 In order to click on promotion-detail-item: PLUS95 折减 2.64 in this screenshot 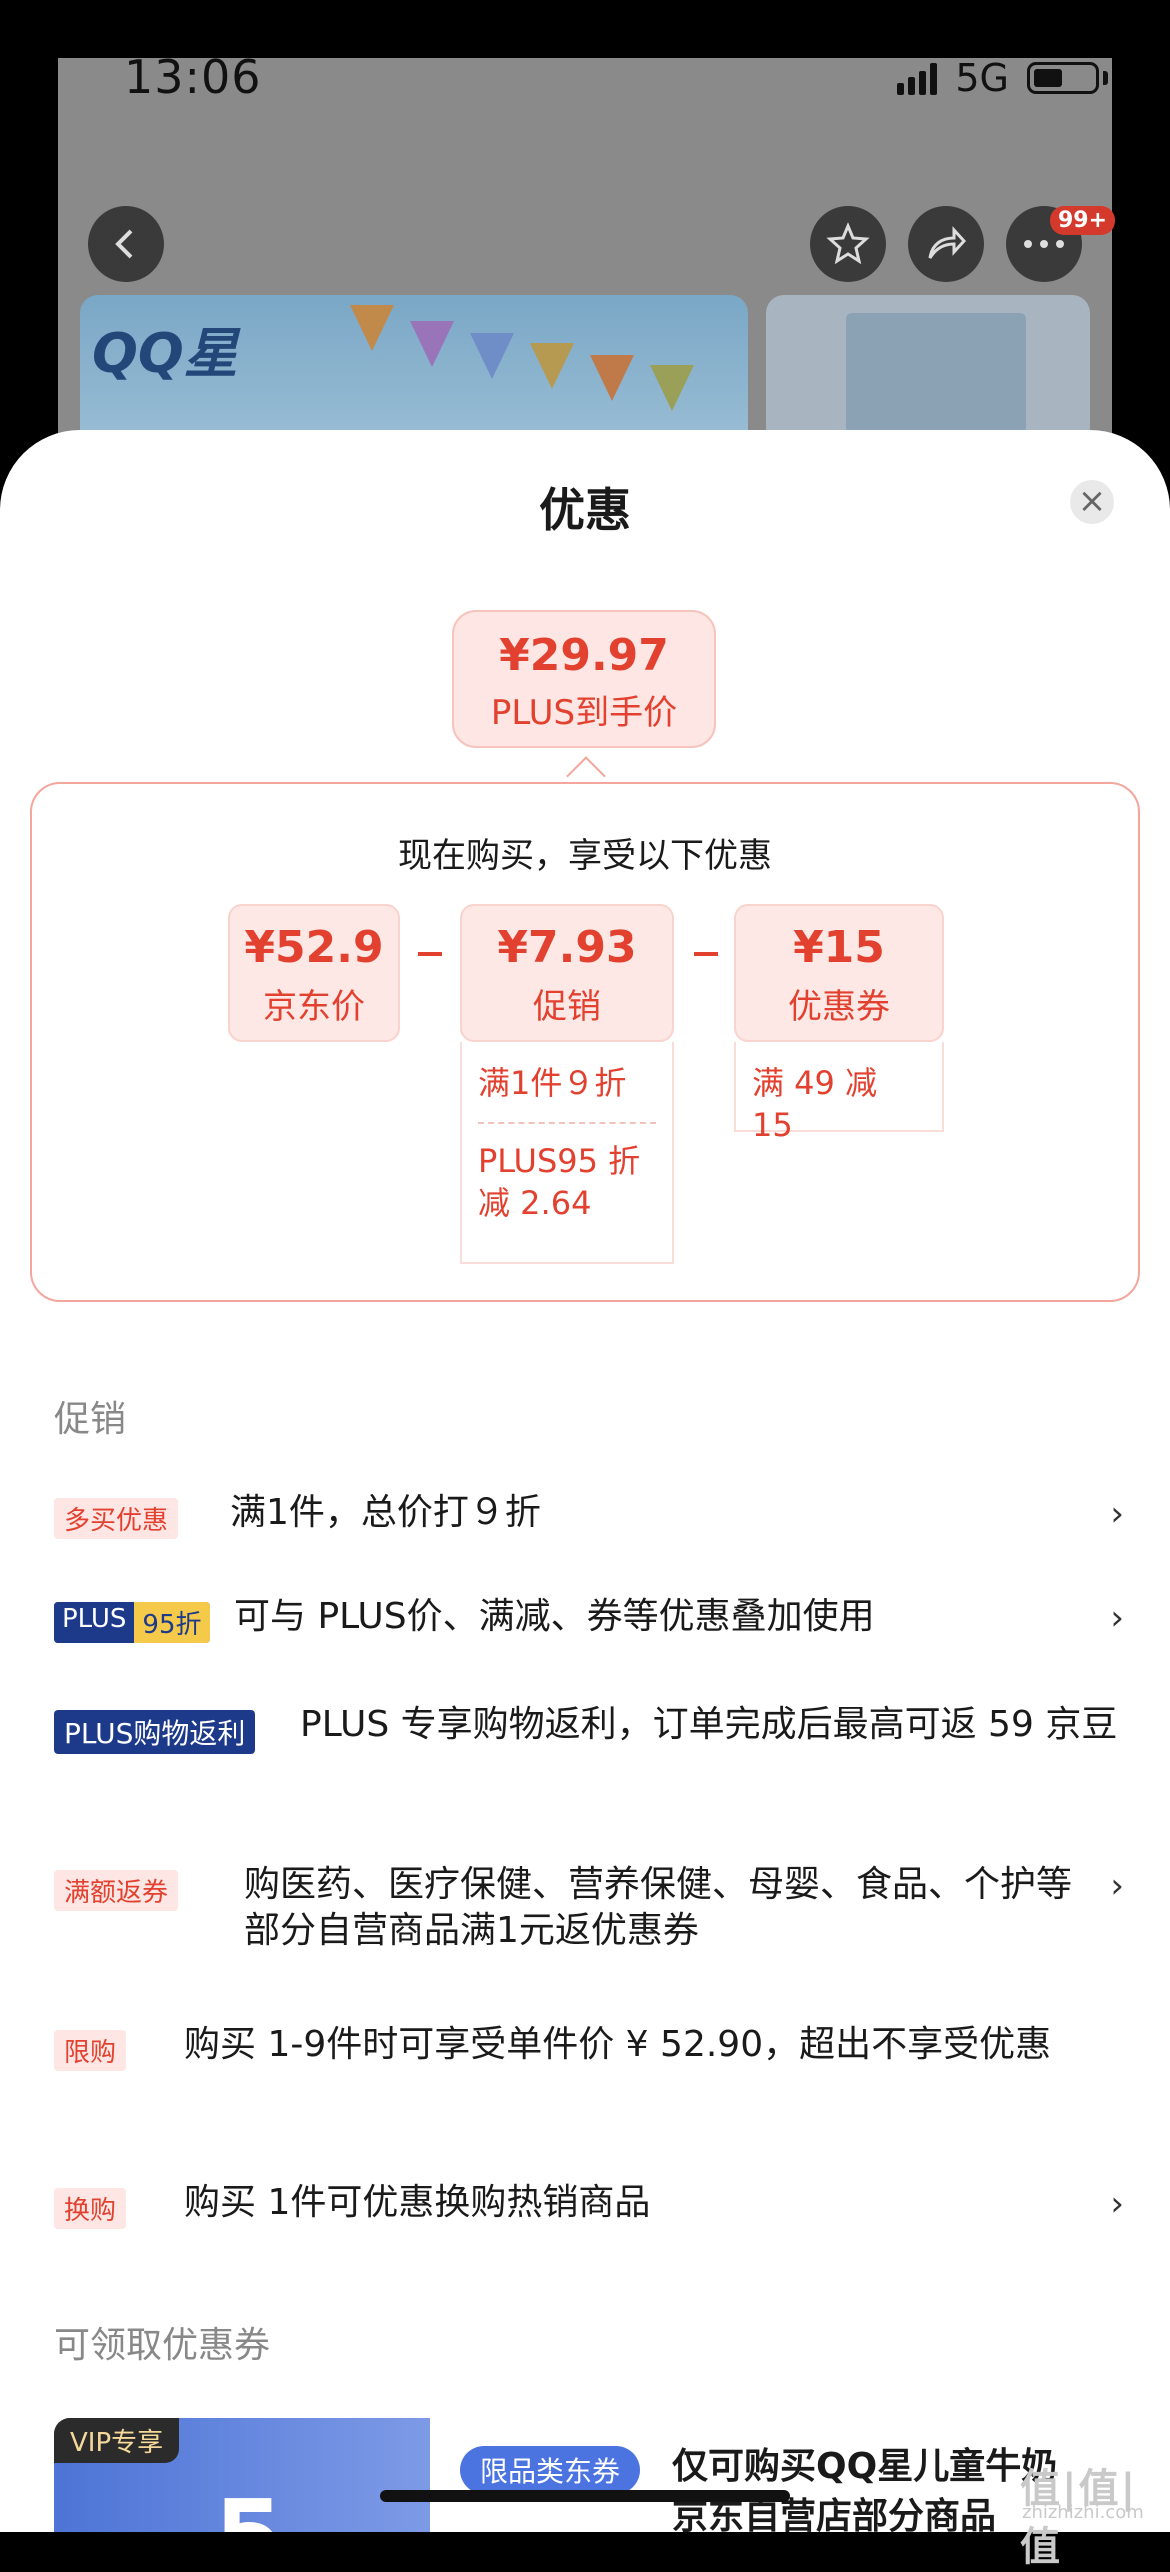, I will do `click(559, 1182)`.